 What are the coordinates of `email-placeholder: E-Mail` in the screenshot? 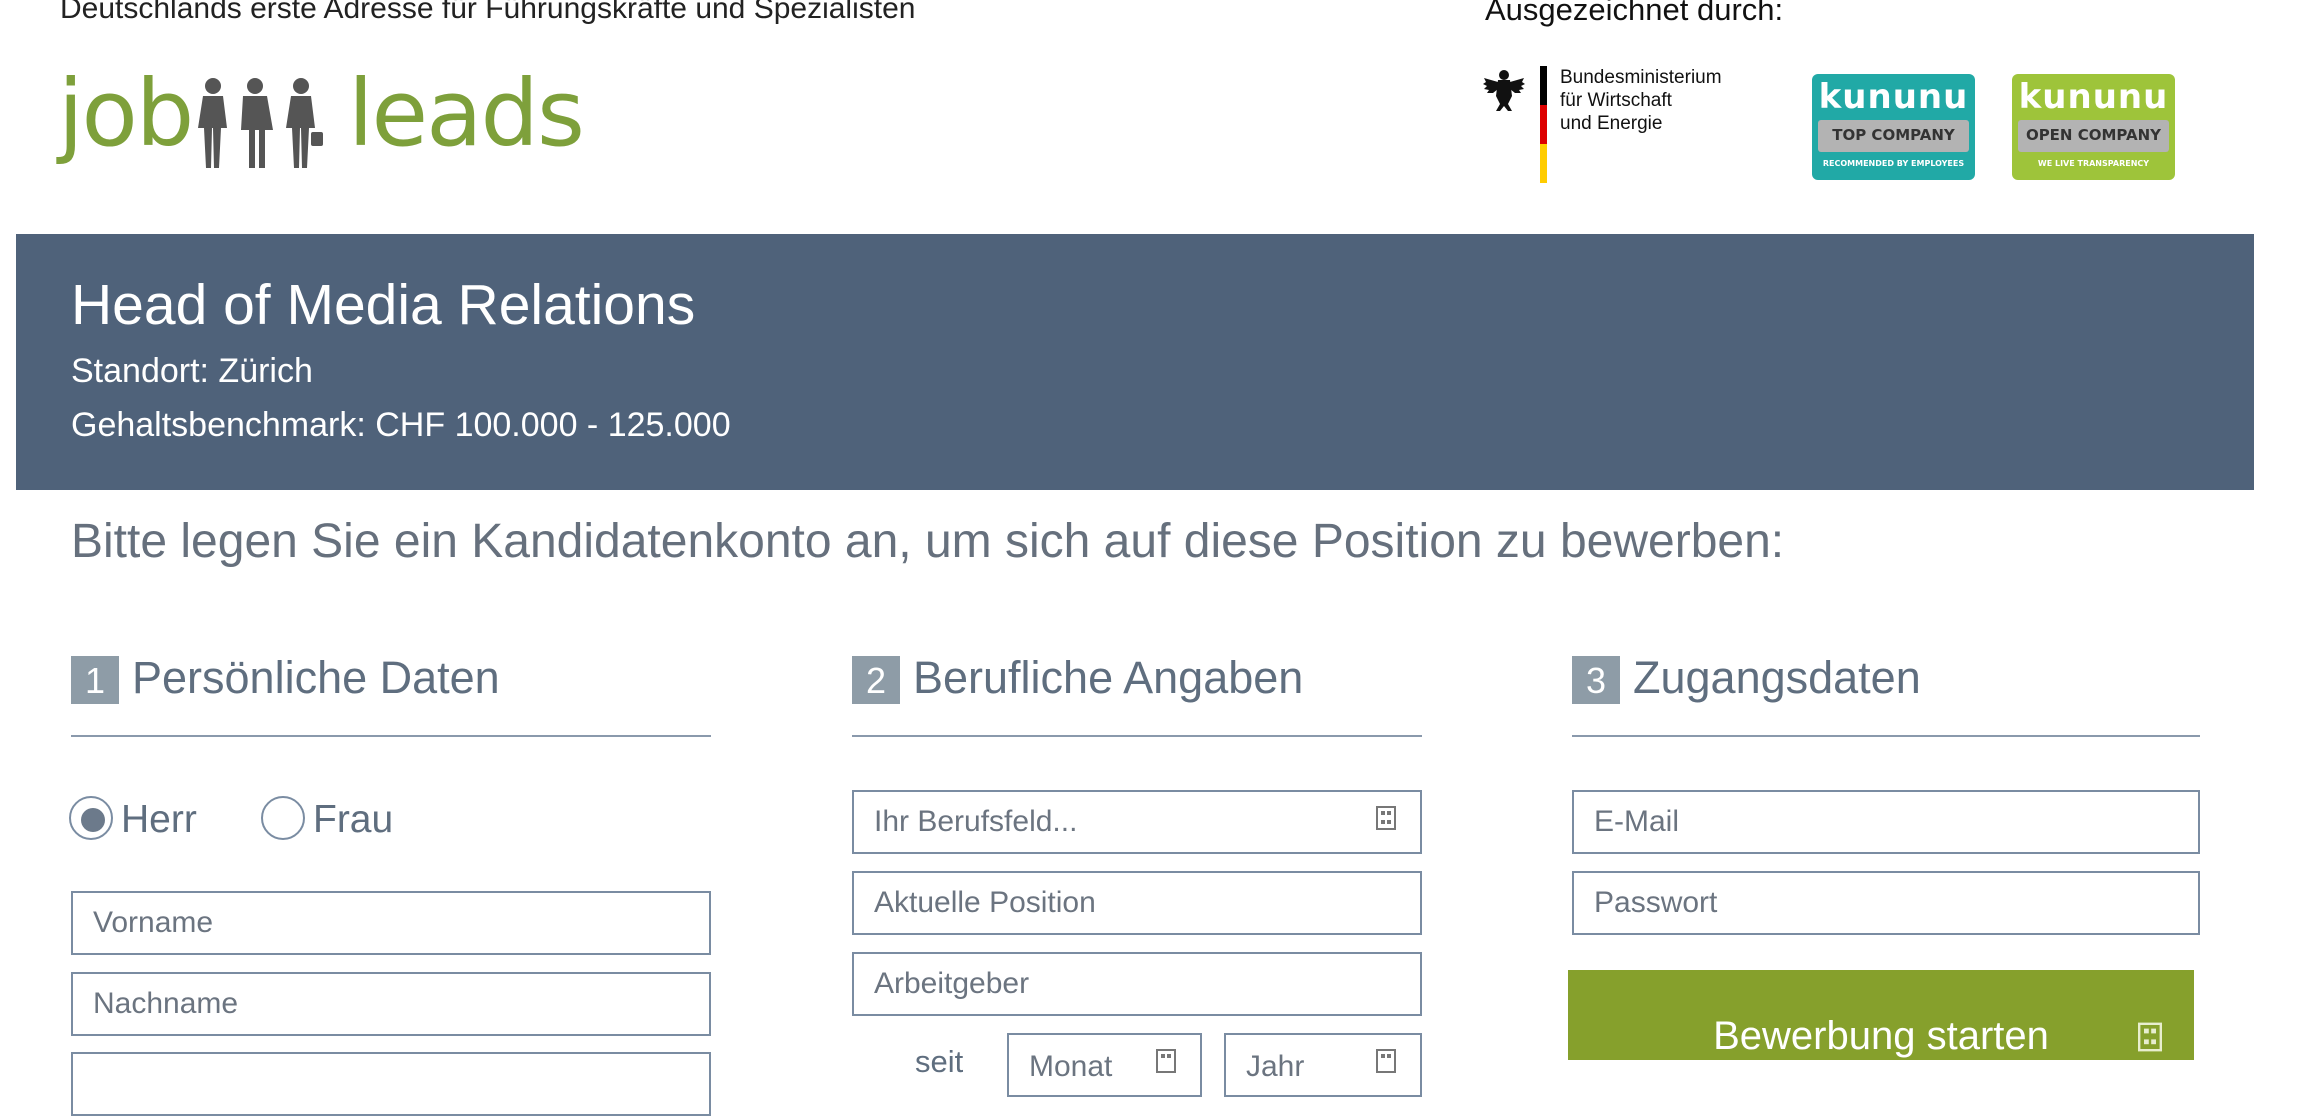 It's located at (1637, 821).